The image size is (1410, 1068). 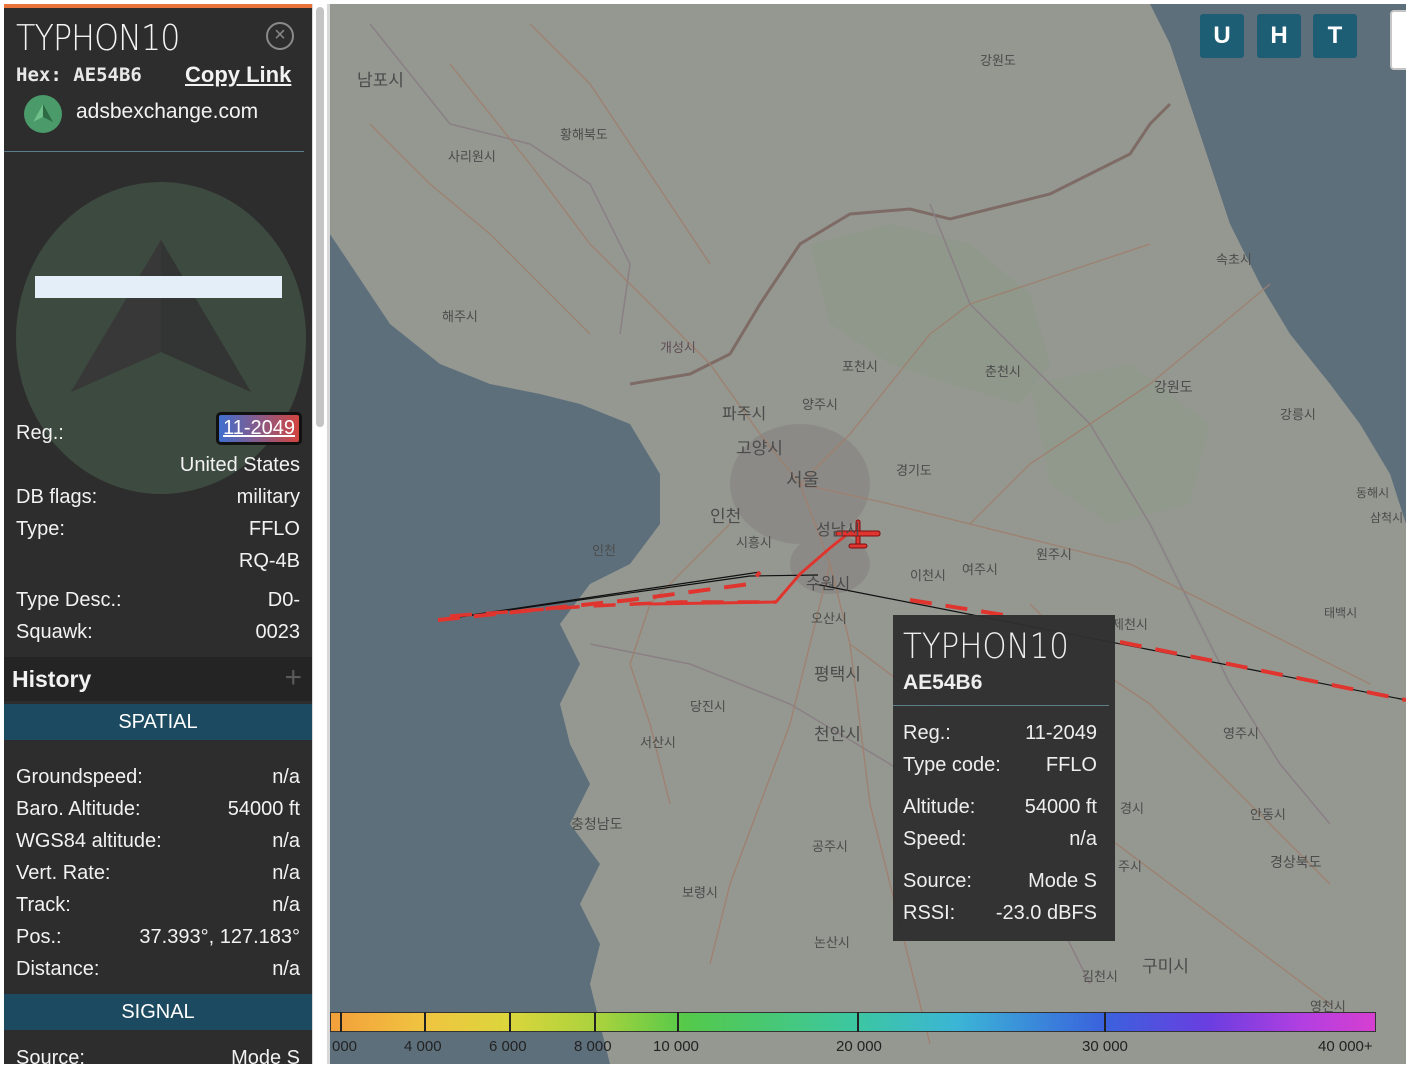 I want to click on close-icon: ×, so click(x=280, y=36).